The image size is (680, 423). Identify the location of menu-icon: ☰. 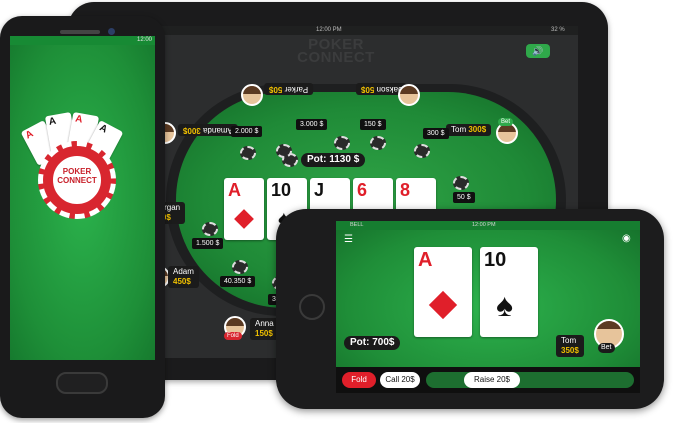
(350, 240).